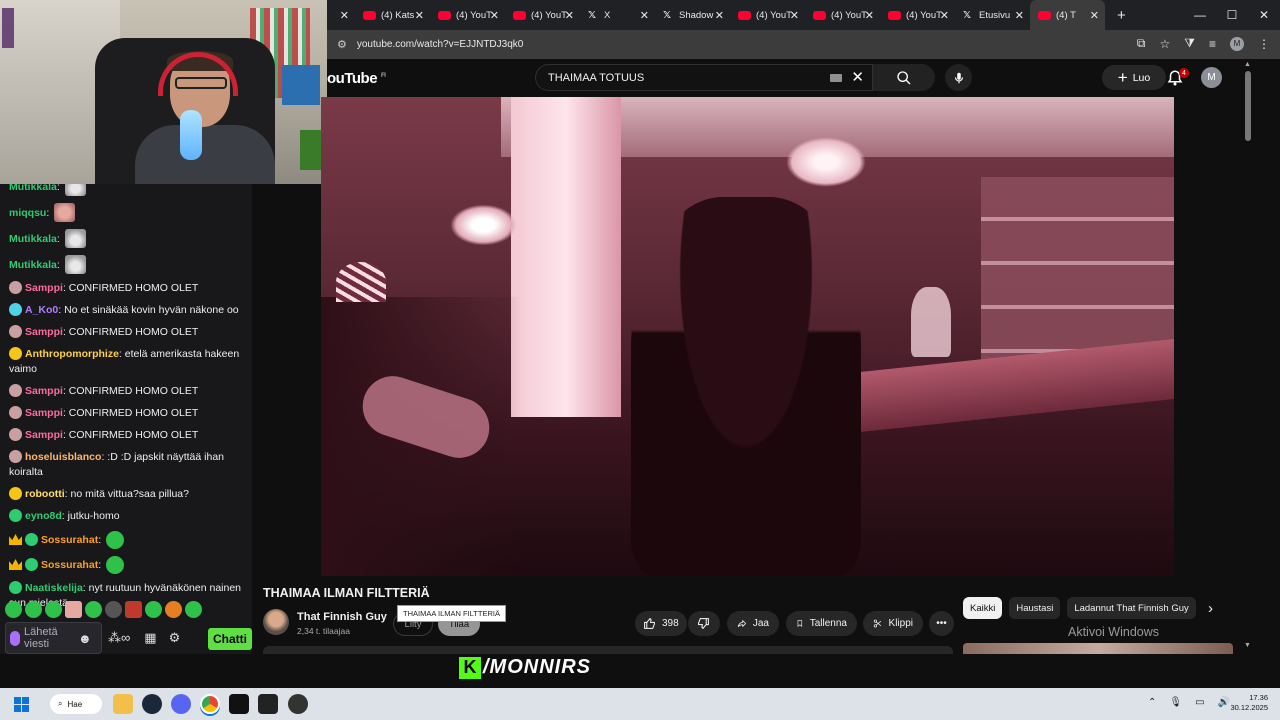 This screenshot has height=720, width=1280. Describe the element at coordinates (1152, 702) in the screenshot. I see `chevron-up-icon: ⌃` at that location.